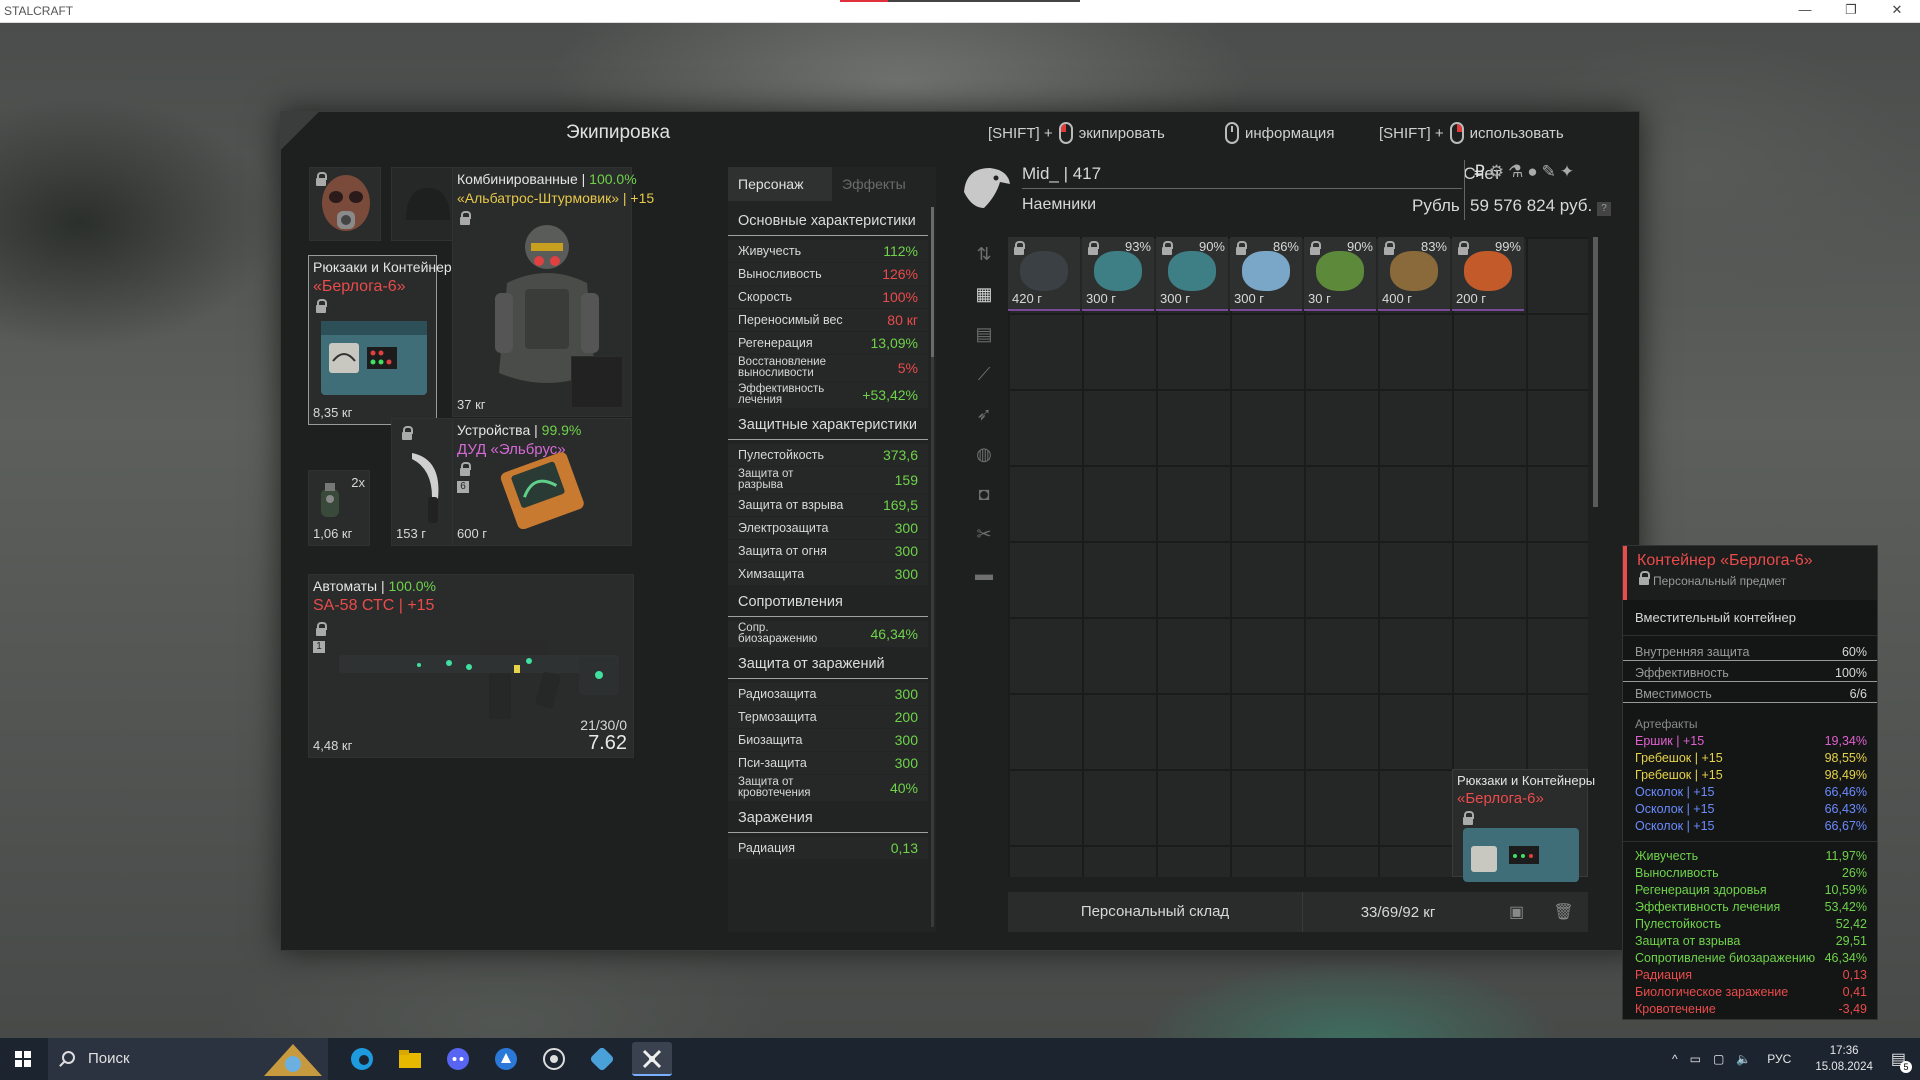 The width and height of the screenshot is (1920, 1080). What do you see at coordinates (1854, 975) in the screenshot?
I see `tooltip-row-value: 0,13` at bounding box center [1854, 975].